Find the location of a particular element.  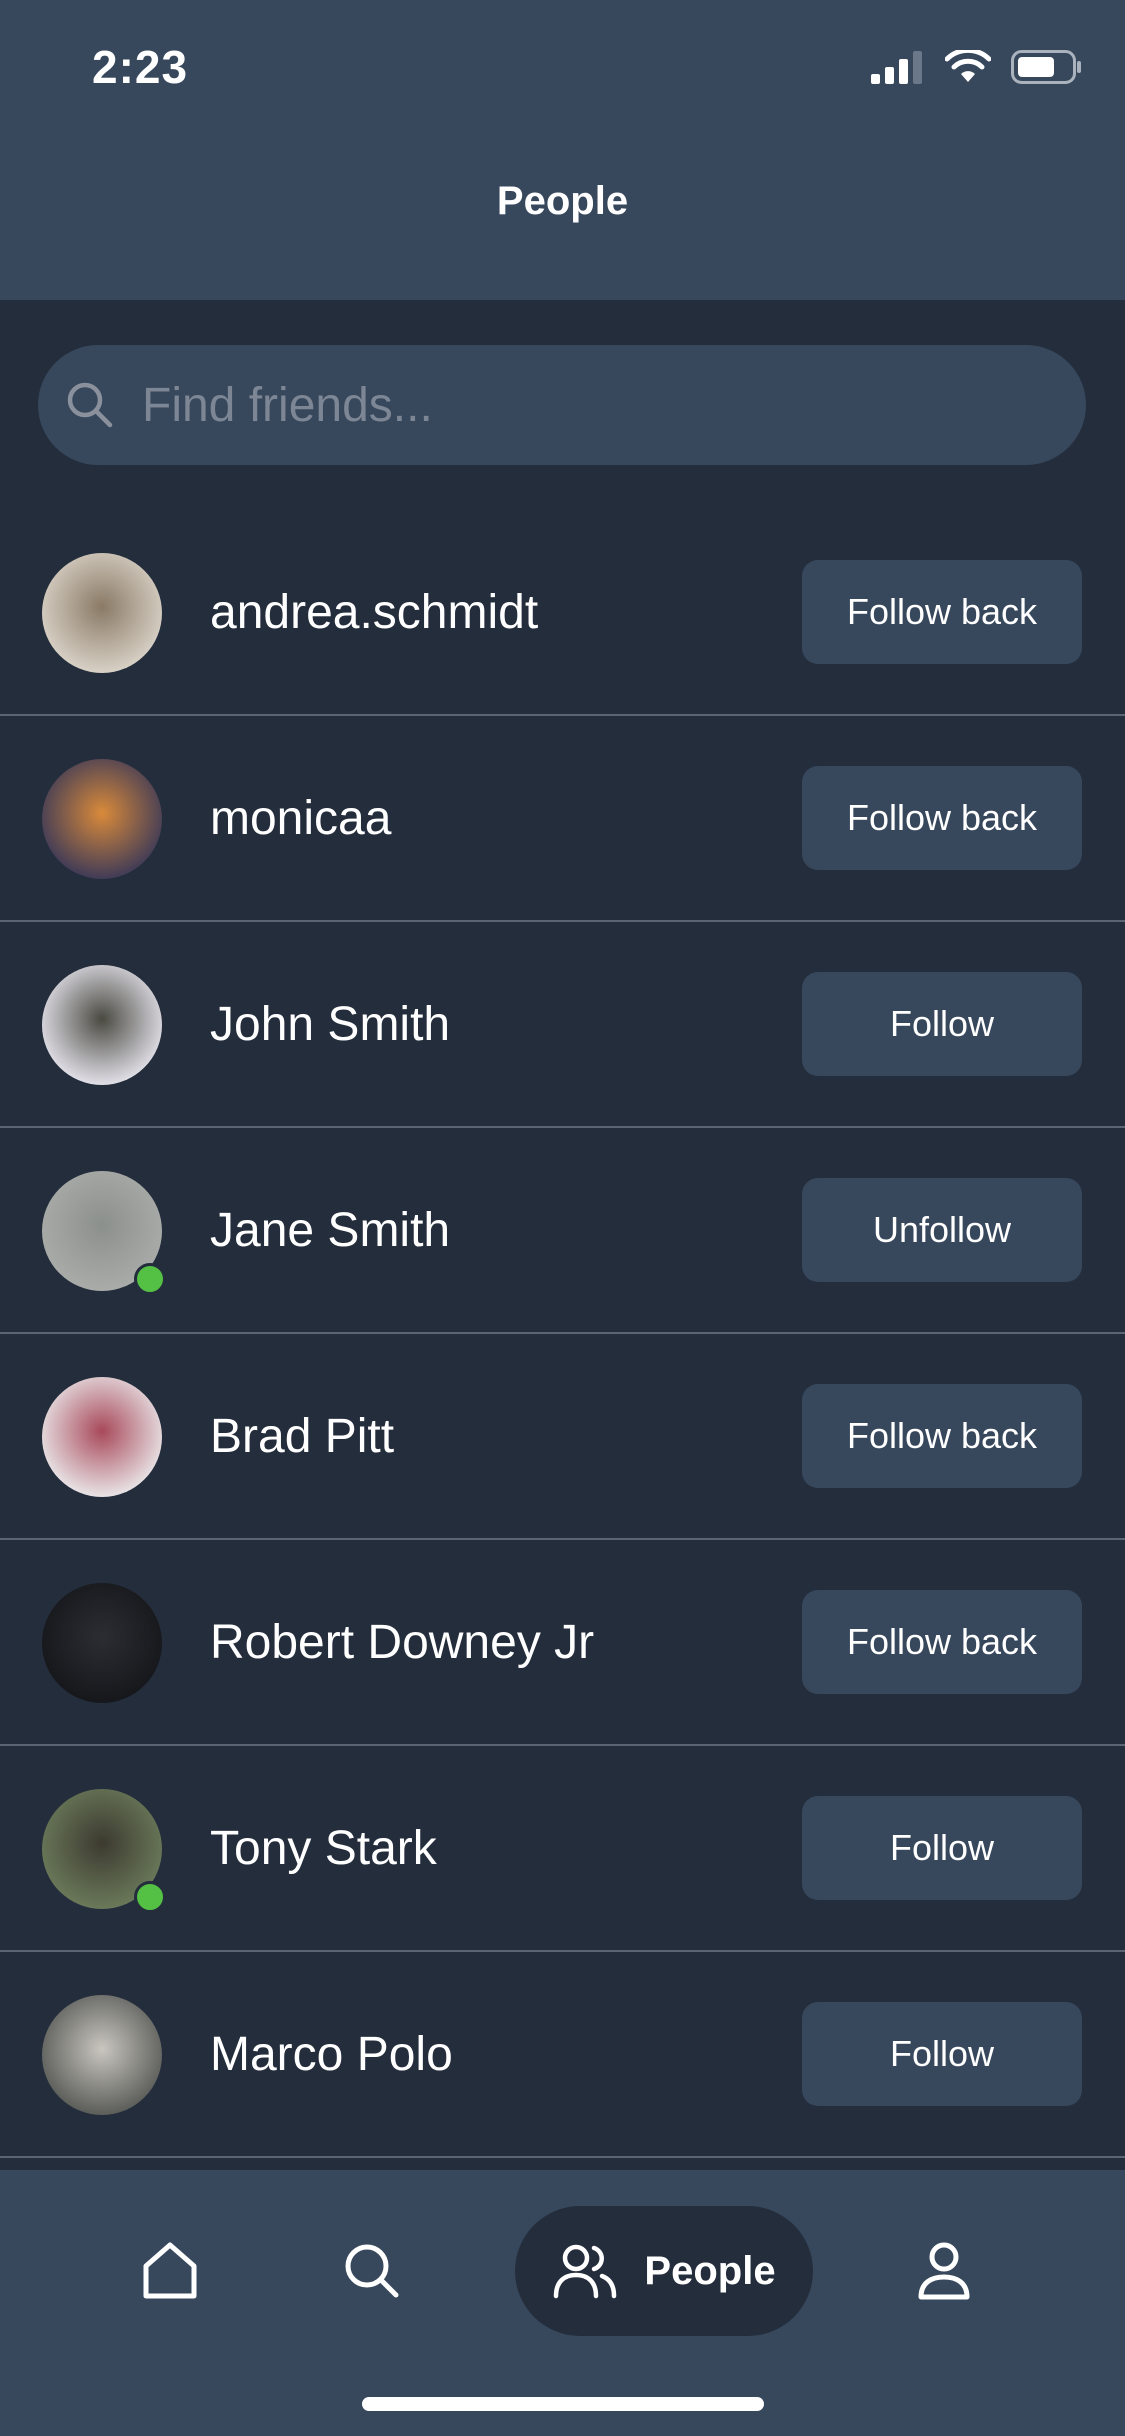

tab-search is located at coordinates (372, 2271).